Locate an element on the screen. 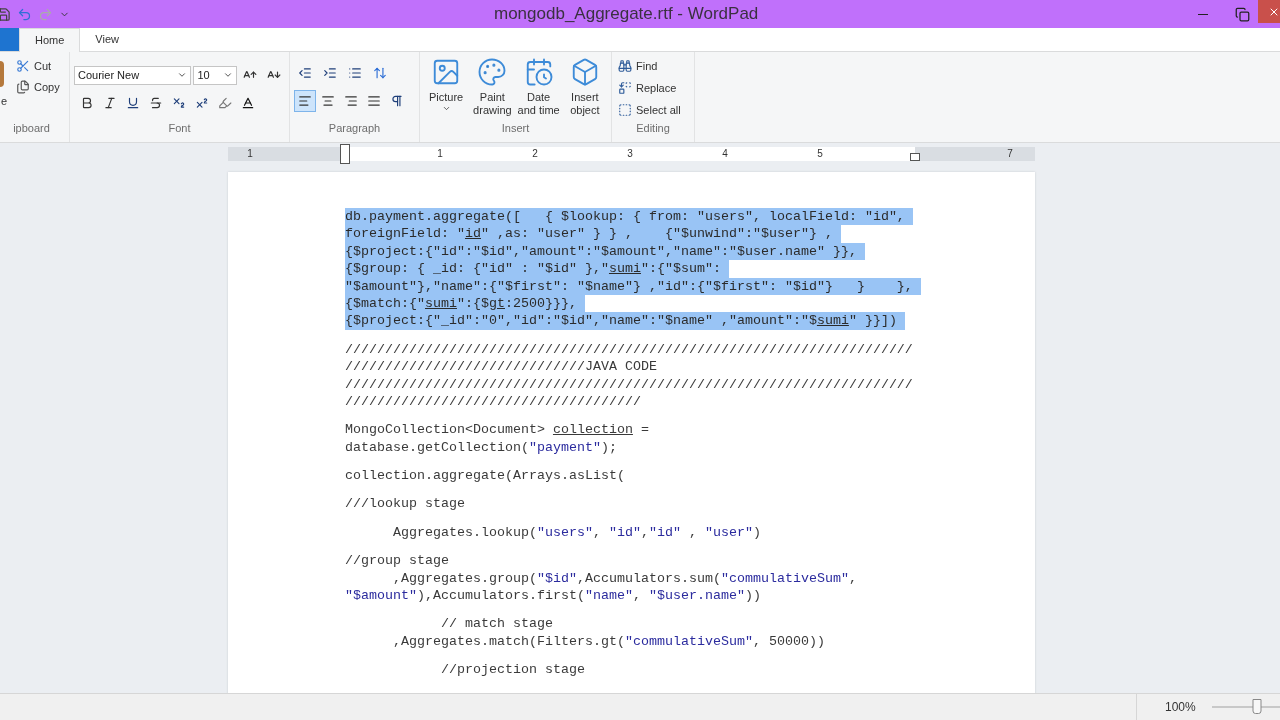  zoom-level: 100% is located at coordinates (1180, 707).